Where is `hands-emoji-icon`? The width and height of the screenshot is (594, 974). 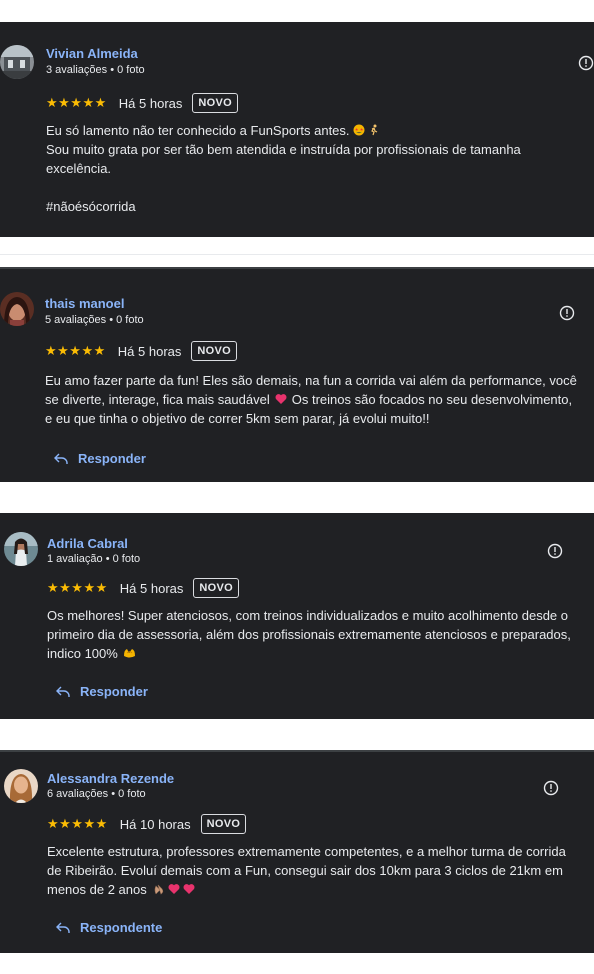 hands-emoji-icon is located at coordinates (129, 653).